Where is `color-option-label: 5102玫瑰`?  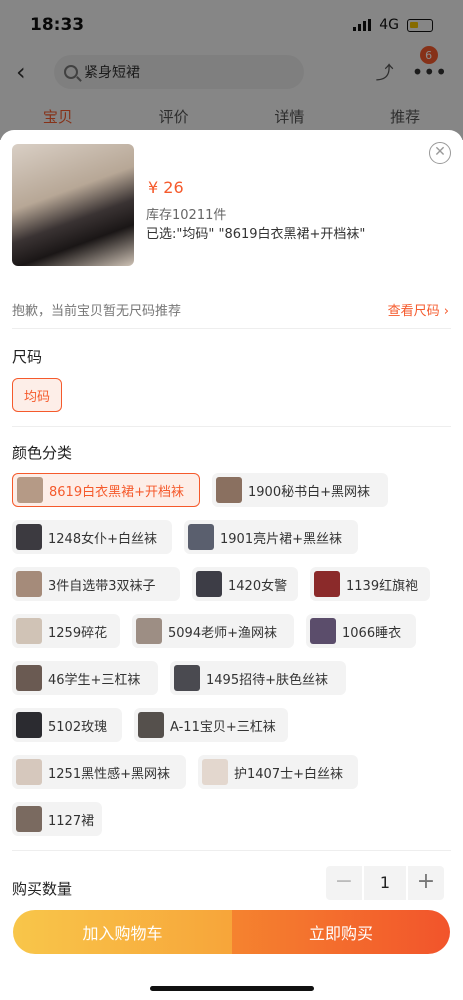
color-option-label: 5102玫瑰 is located at coordinates (78, 727).